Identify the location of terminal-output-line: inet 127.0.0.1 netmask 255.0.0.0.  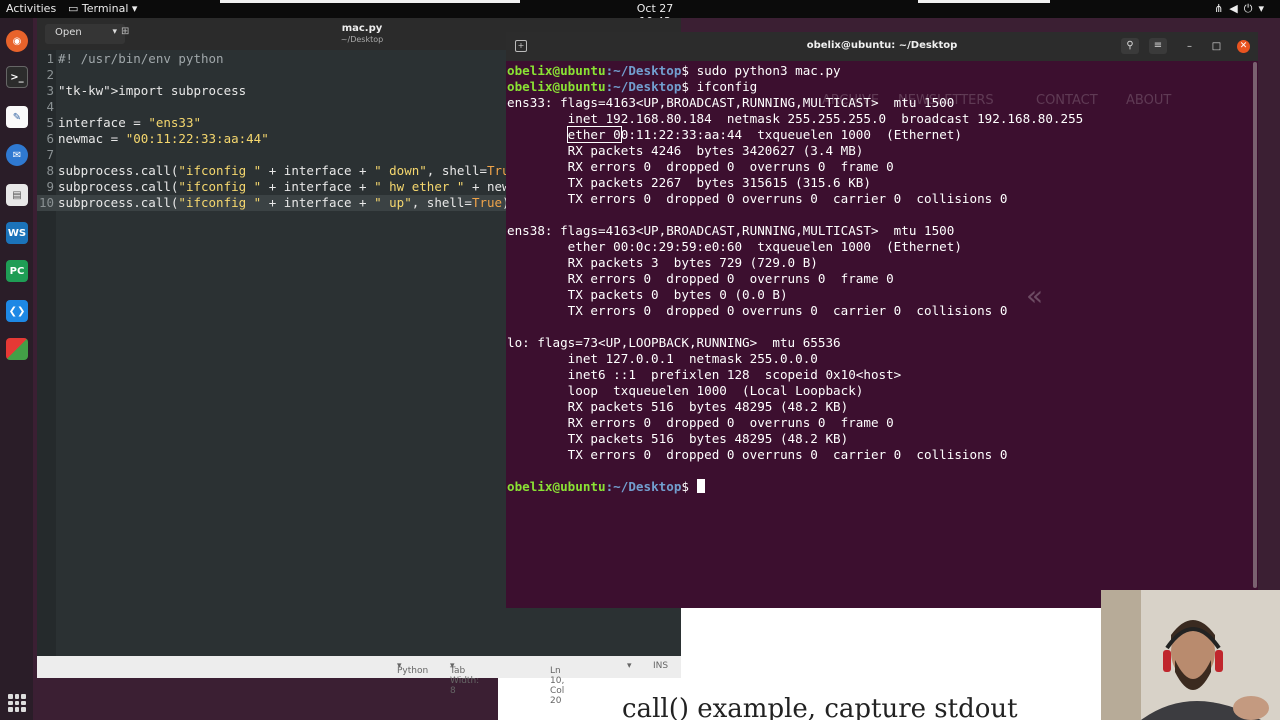
(662, 358).